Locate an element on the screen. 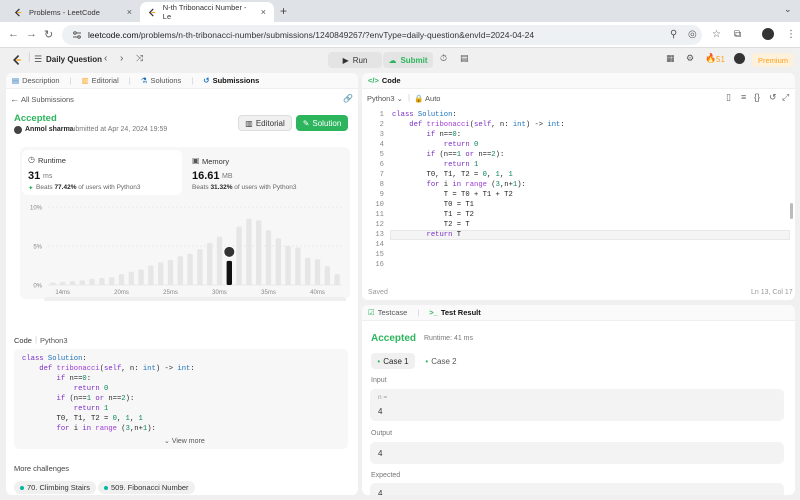 The image size is (800, 500). site-info-icon is located at coordinates (77, 35).